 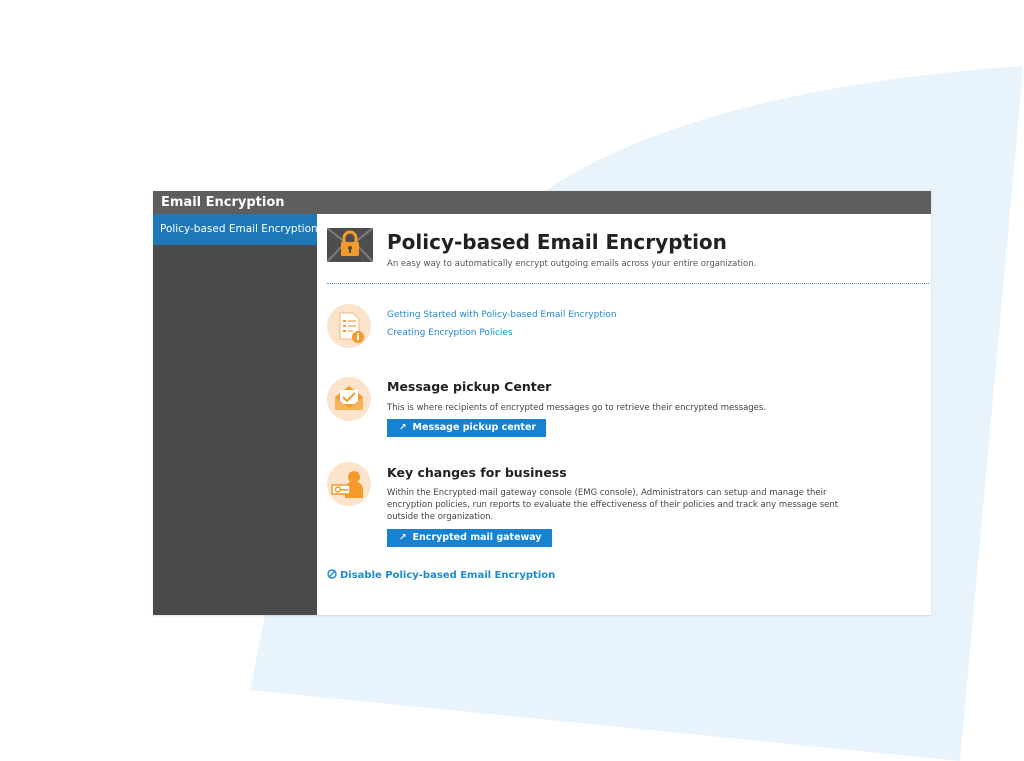 I want to click on window-title: Email Encryption, so click(x=542, y=202).